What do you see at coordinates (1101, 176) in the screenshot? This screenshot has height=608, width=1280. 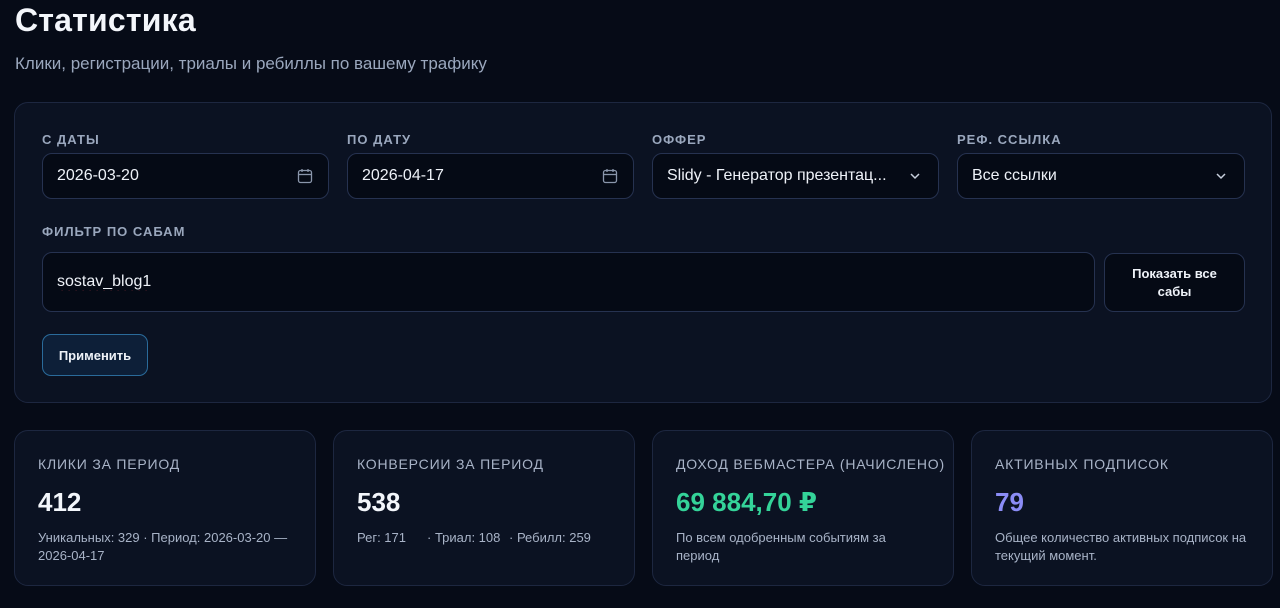 I see `ref-link-select: Все ссылки` at bounding box center [1101, 176].